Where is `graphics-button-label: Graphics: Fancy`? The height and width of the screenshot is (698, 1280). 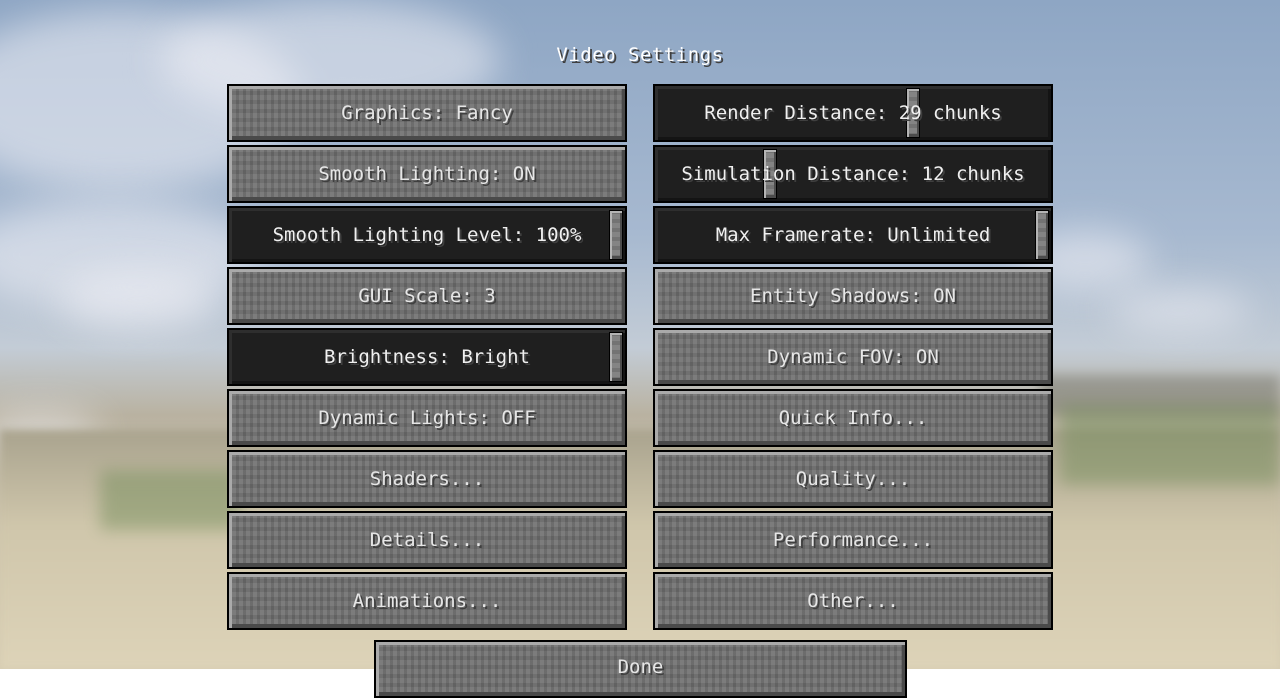
graphics-button-label: Graphics: Fancy is located at coordinates (427, 113).